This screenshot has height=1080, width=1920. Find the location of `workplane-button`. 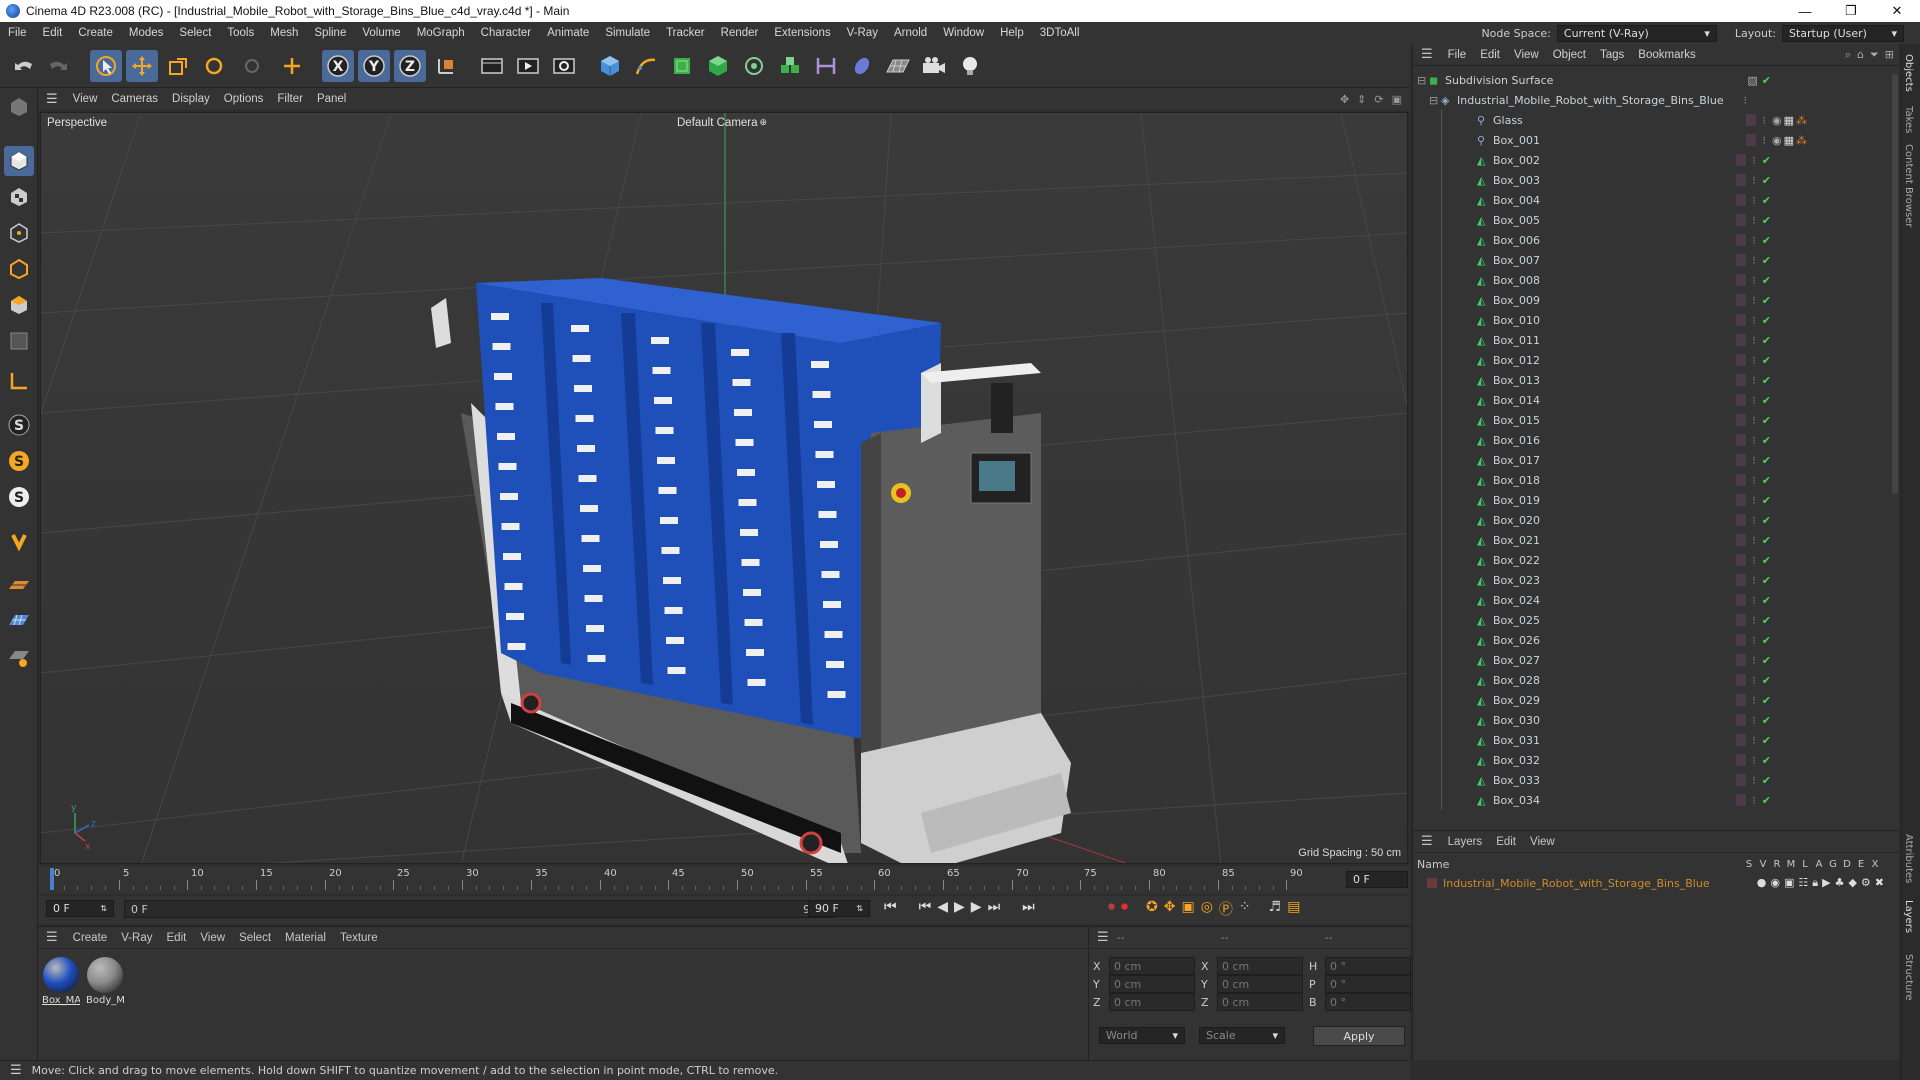

workplane-button is located at coordinates (19, 585).